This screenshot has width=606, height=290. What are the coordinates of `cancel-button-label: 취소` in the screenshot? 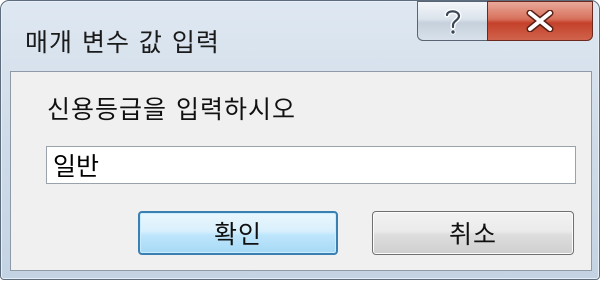 It's located at (472, 234).